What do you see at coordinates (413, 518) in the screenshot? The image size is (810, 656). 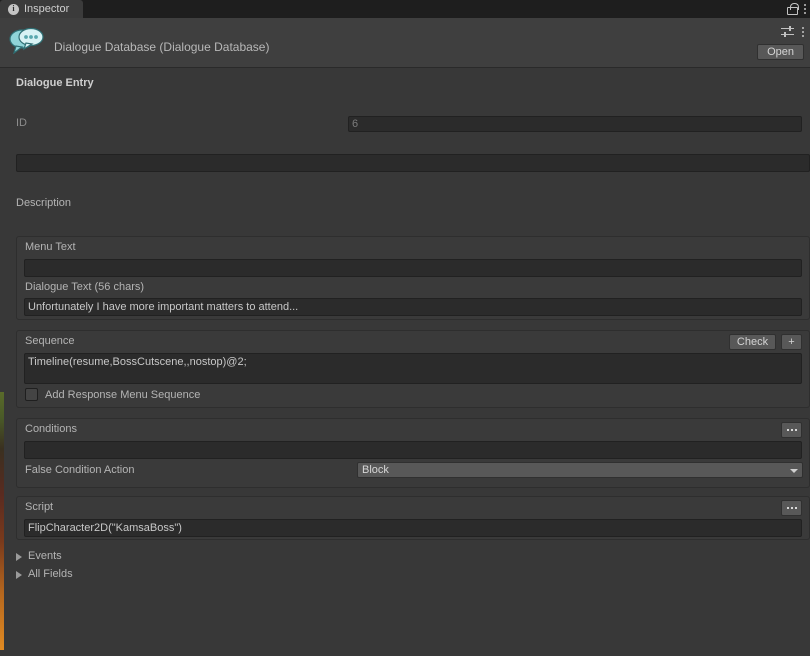 I see `script-box: Script FlipCharacter2D("KamsaBoss")` at bounding box center [413, 518].